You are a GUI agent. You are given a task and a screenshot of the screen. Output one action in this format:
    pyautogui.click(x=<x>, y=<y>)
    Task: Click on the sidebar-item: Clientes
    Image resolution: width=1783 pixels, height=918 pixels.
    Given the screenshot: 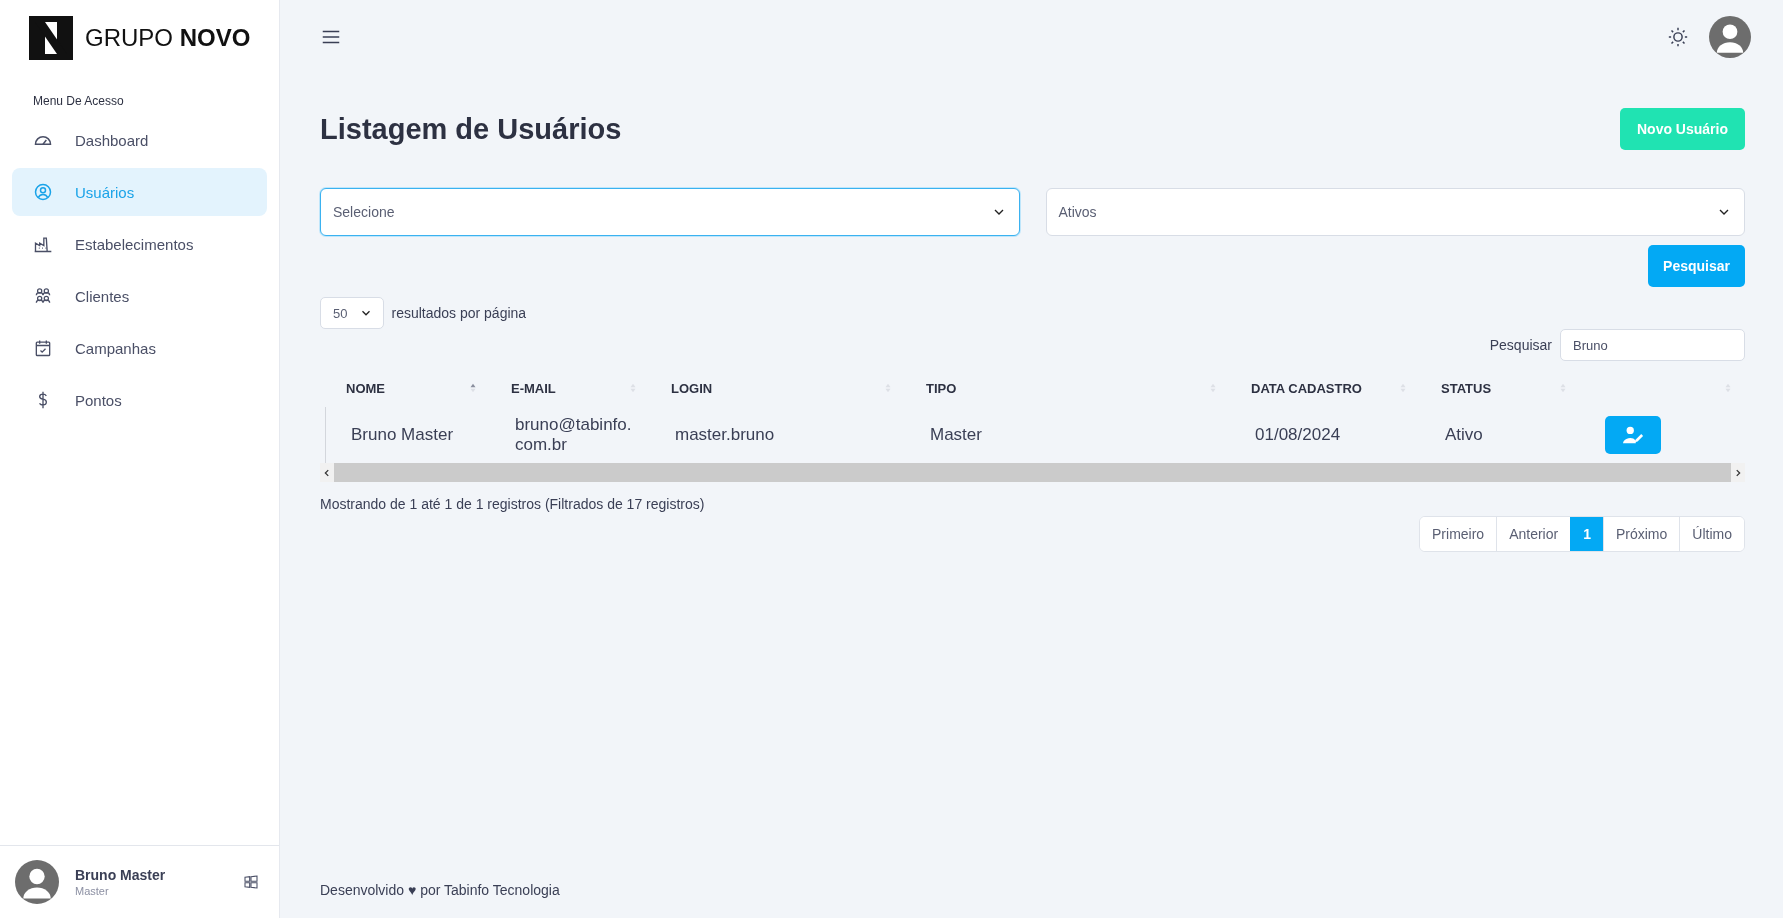 What is the action you would take?
    pyautogui.click(x=139, y=296)
    